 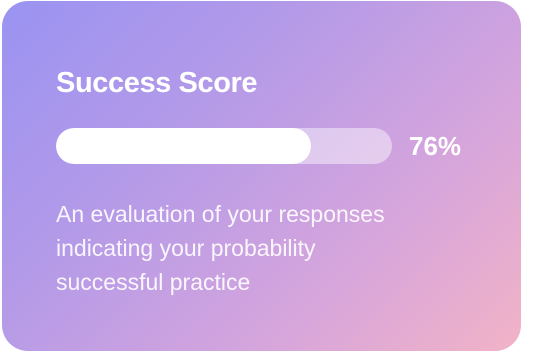 What do you see at coordinates (435, 146) in the screenshot?
I see `progress-percentage: 76%` at bounding box center [435, 146].